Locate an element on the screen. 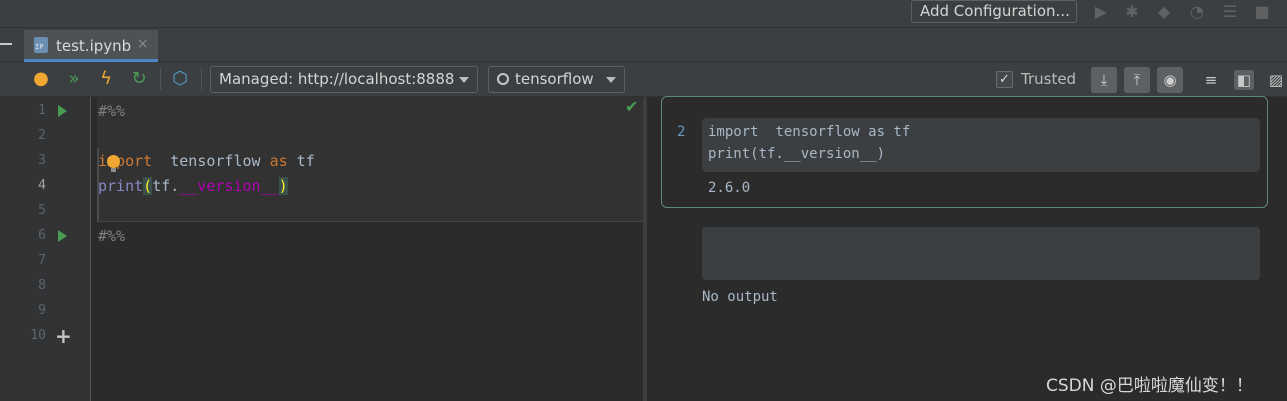 The width and height of the screenshot is (1287, 401). cell-output: 2.6.0 is located at coordinates (729, 188).